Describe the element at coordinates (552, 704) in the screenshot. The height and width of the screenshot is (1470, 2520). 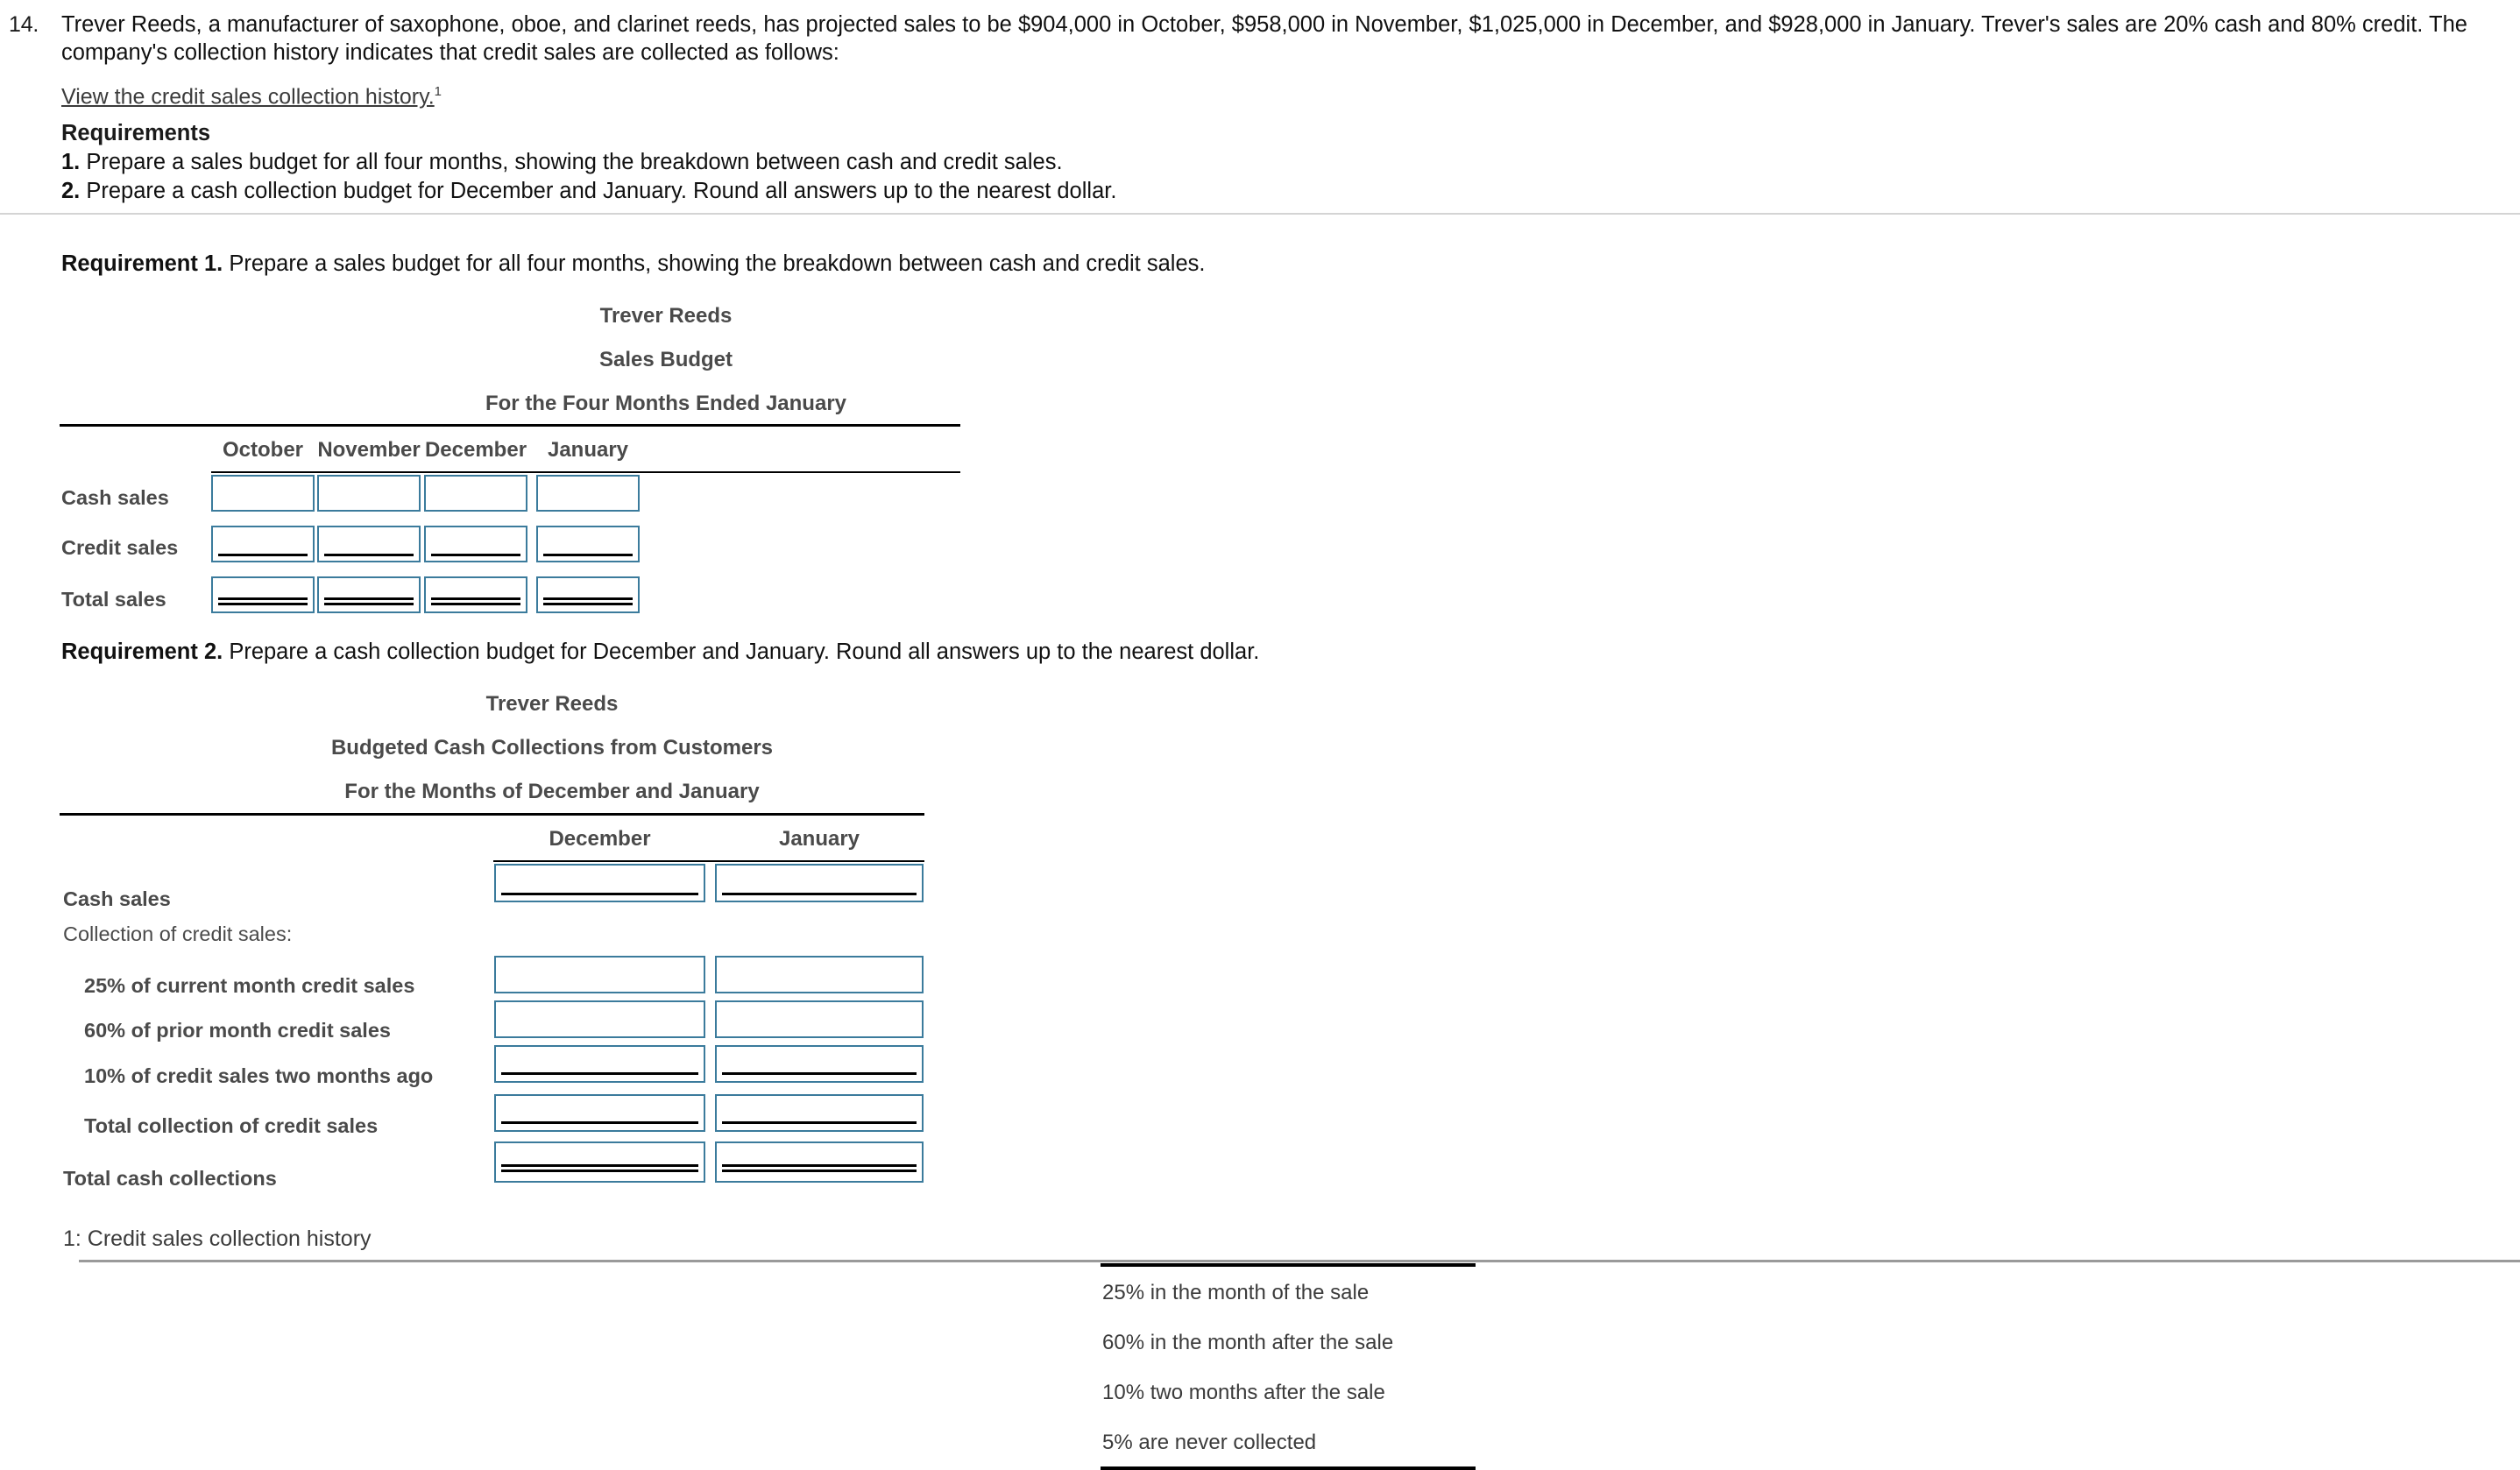
I see `cash-collections-company: Trever Reeds` at that location.